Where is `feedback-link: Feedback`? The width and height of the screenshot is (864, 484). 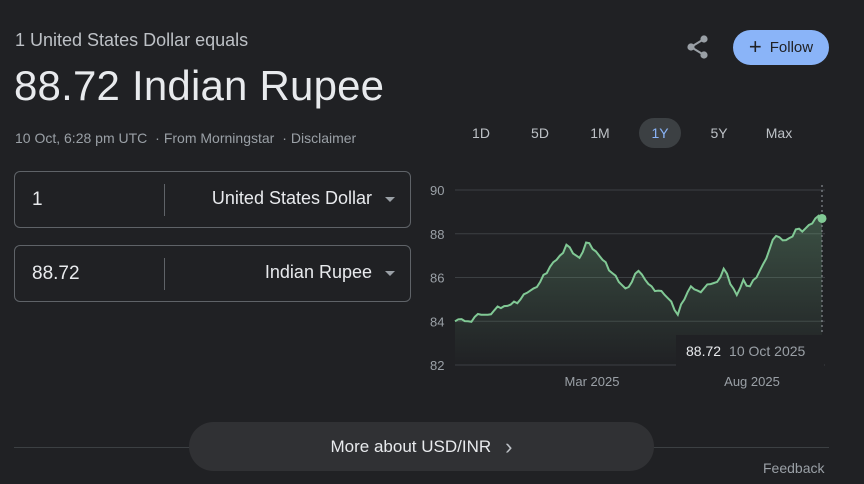
feedback-link: Feedback is located at coordinates (793, 468).